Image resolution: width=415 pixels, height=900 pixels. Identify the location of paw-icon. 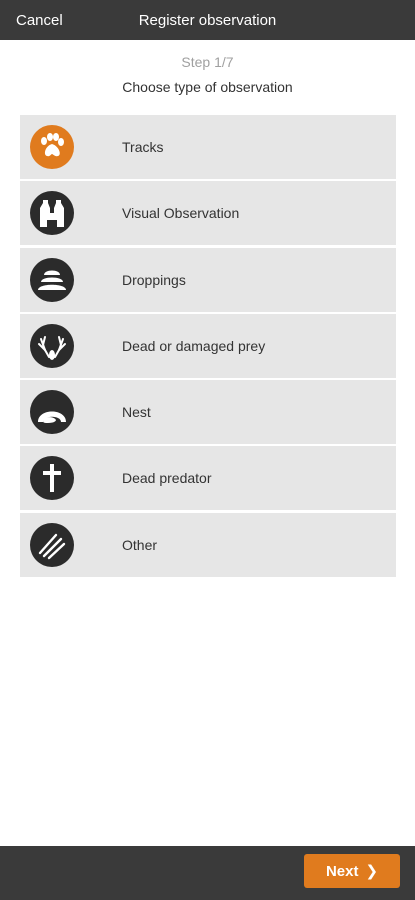
(52, 147).